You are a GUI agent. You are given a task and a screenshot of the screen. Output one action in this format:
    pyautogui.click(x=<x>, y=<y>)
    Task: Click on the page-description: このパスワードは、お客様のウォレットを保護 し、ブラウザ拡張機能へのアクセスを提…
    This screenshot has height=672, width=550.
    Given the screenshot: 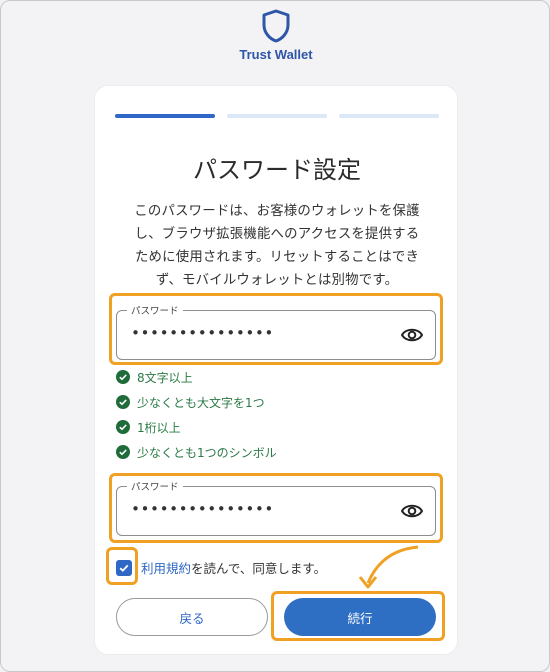 What is the action you would take?
    pyautogui.click(x=277, y=246)
    